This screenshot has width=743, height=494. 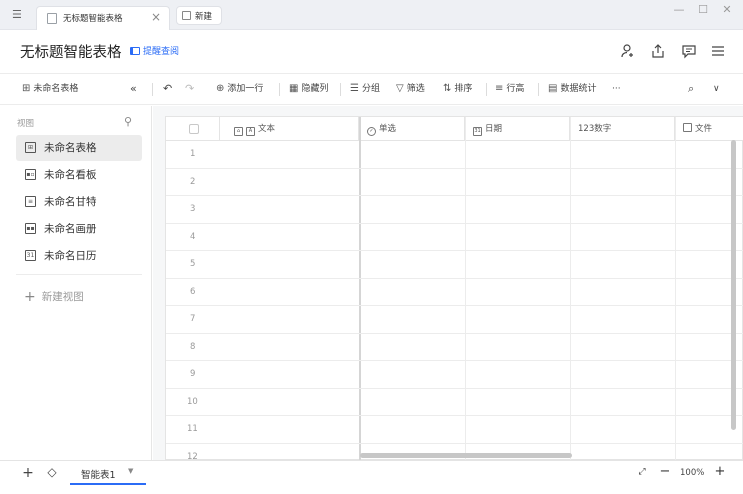 I want to click on tab-label: 无标题智能表格, so click(x=93, y=19).